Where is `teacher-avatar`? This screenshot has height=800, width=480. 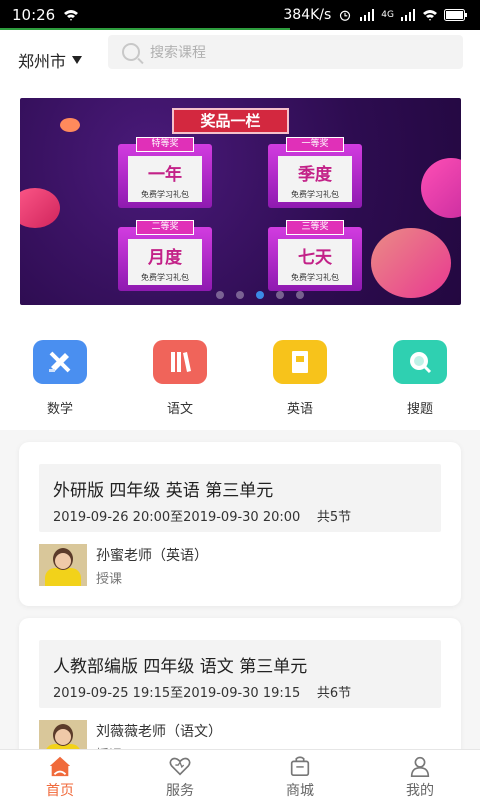 teacher-avatar is located at coordinates (63, 565).